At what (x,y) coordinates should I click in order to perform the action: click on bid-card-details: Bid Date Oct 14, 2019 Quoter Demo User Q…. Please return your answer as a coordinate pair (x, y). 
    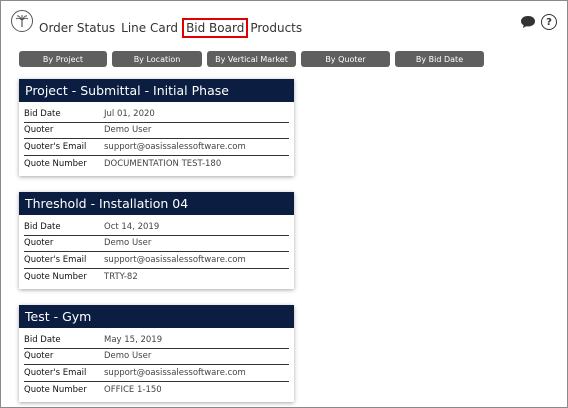
    Looking at the image, I should click on (156, 252).